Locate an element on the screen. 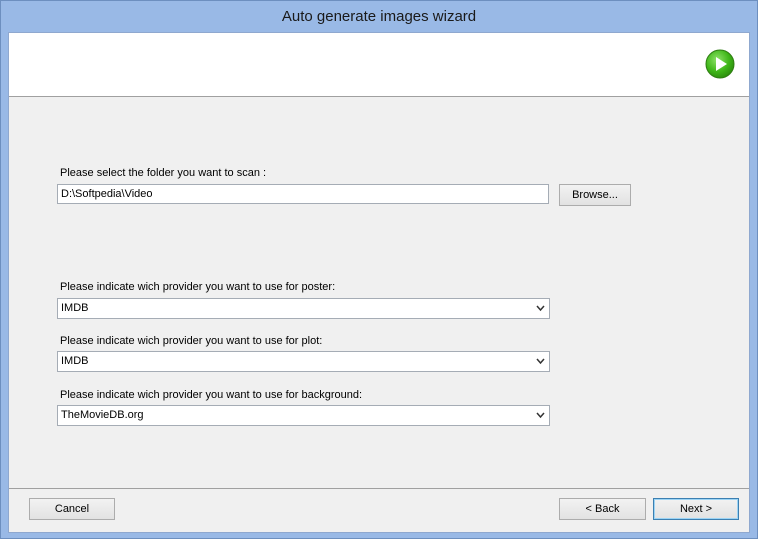  next-arrow-icon is located at coordinates (720, 64).